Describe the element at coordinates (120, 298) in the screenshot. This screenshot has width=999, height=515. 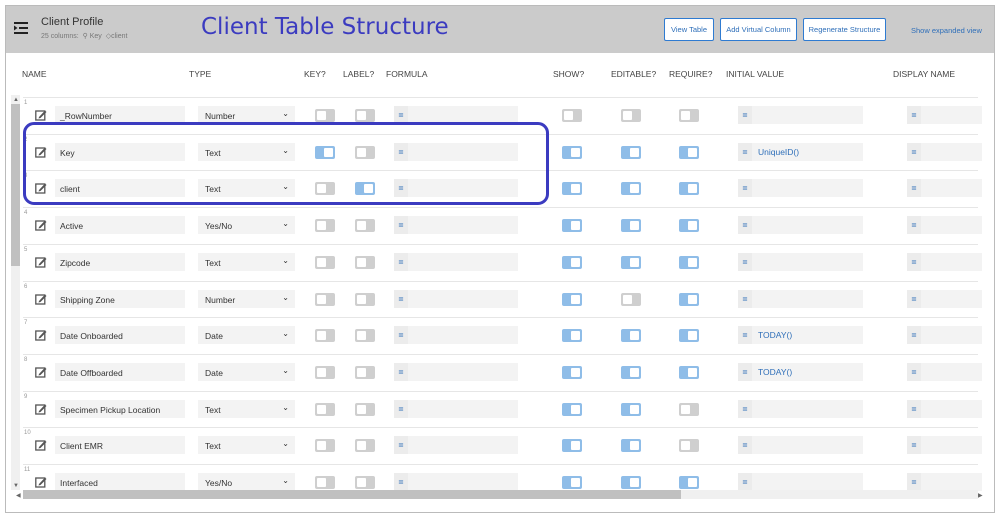
I see `column-name-input: Shipping Zone` at that location.